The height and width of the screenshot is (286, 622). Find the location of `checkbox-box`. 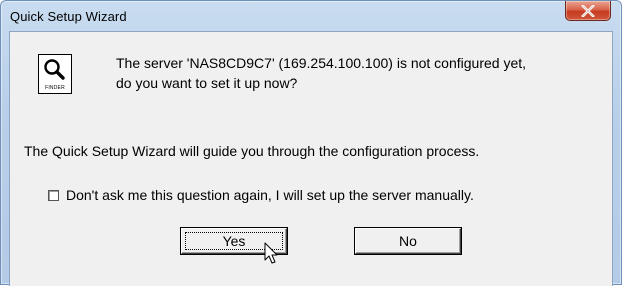

checkbox-box is located at coordinates (53, 195).